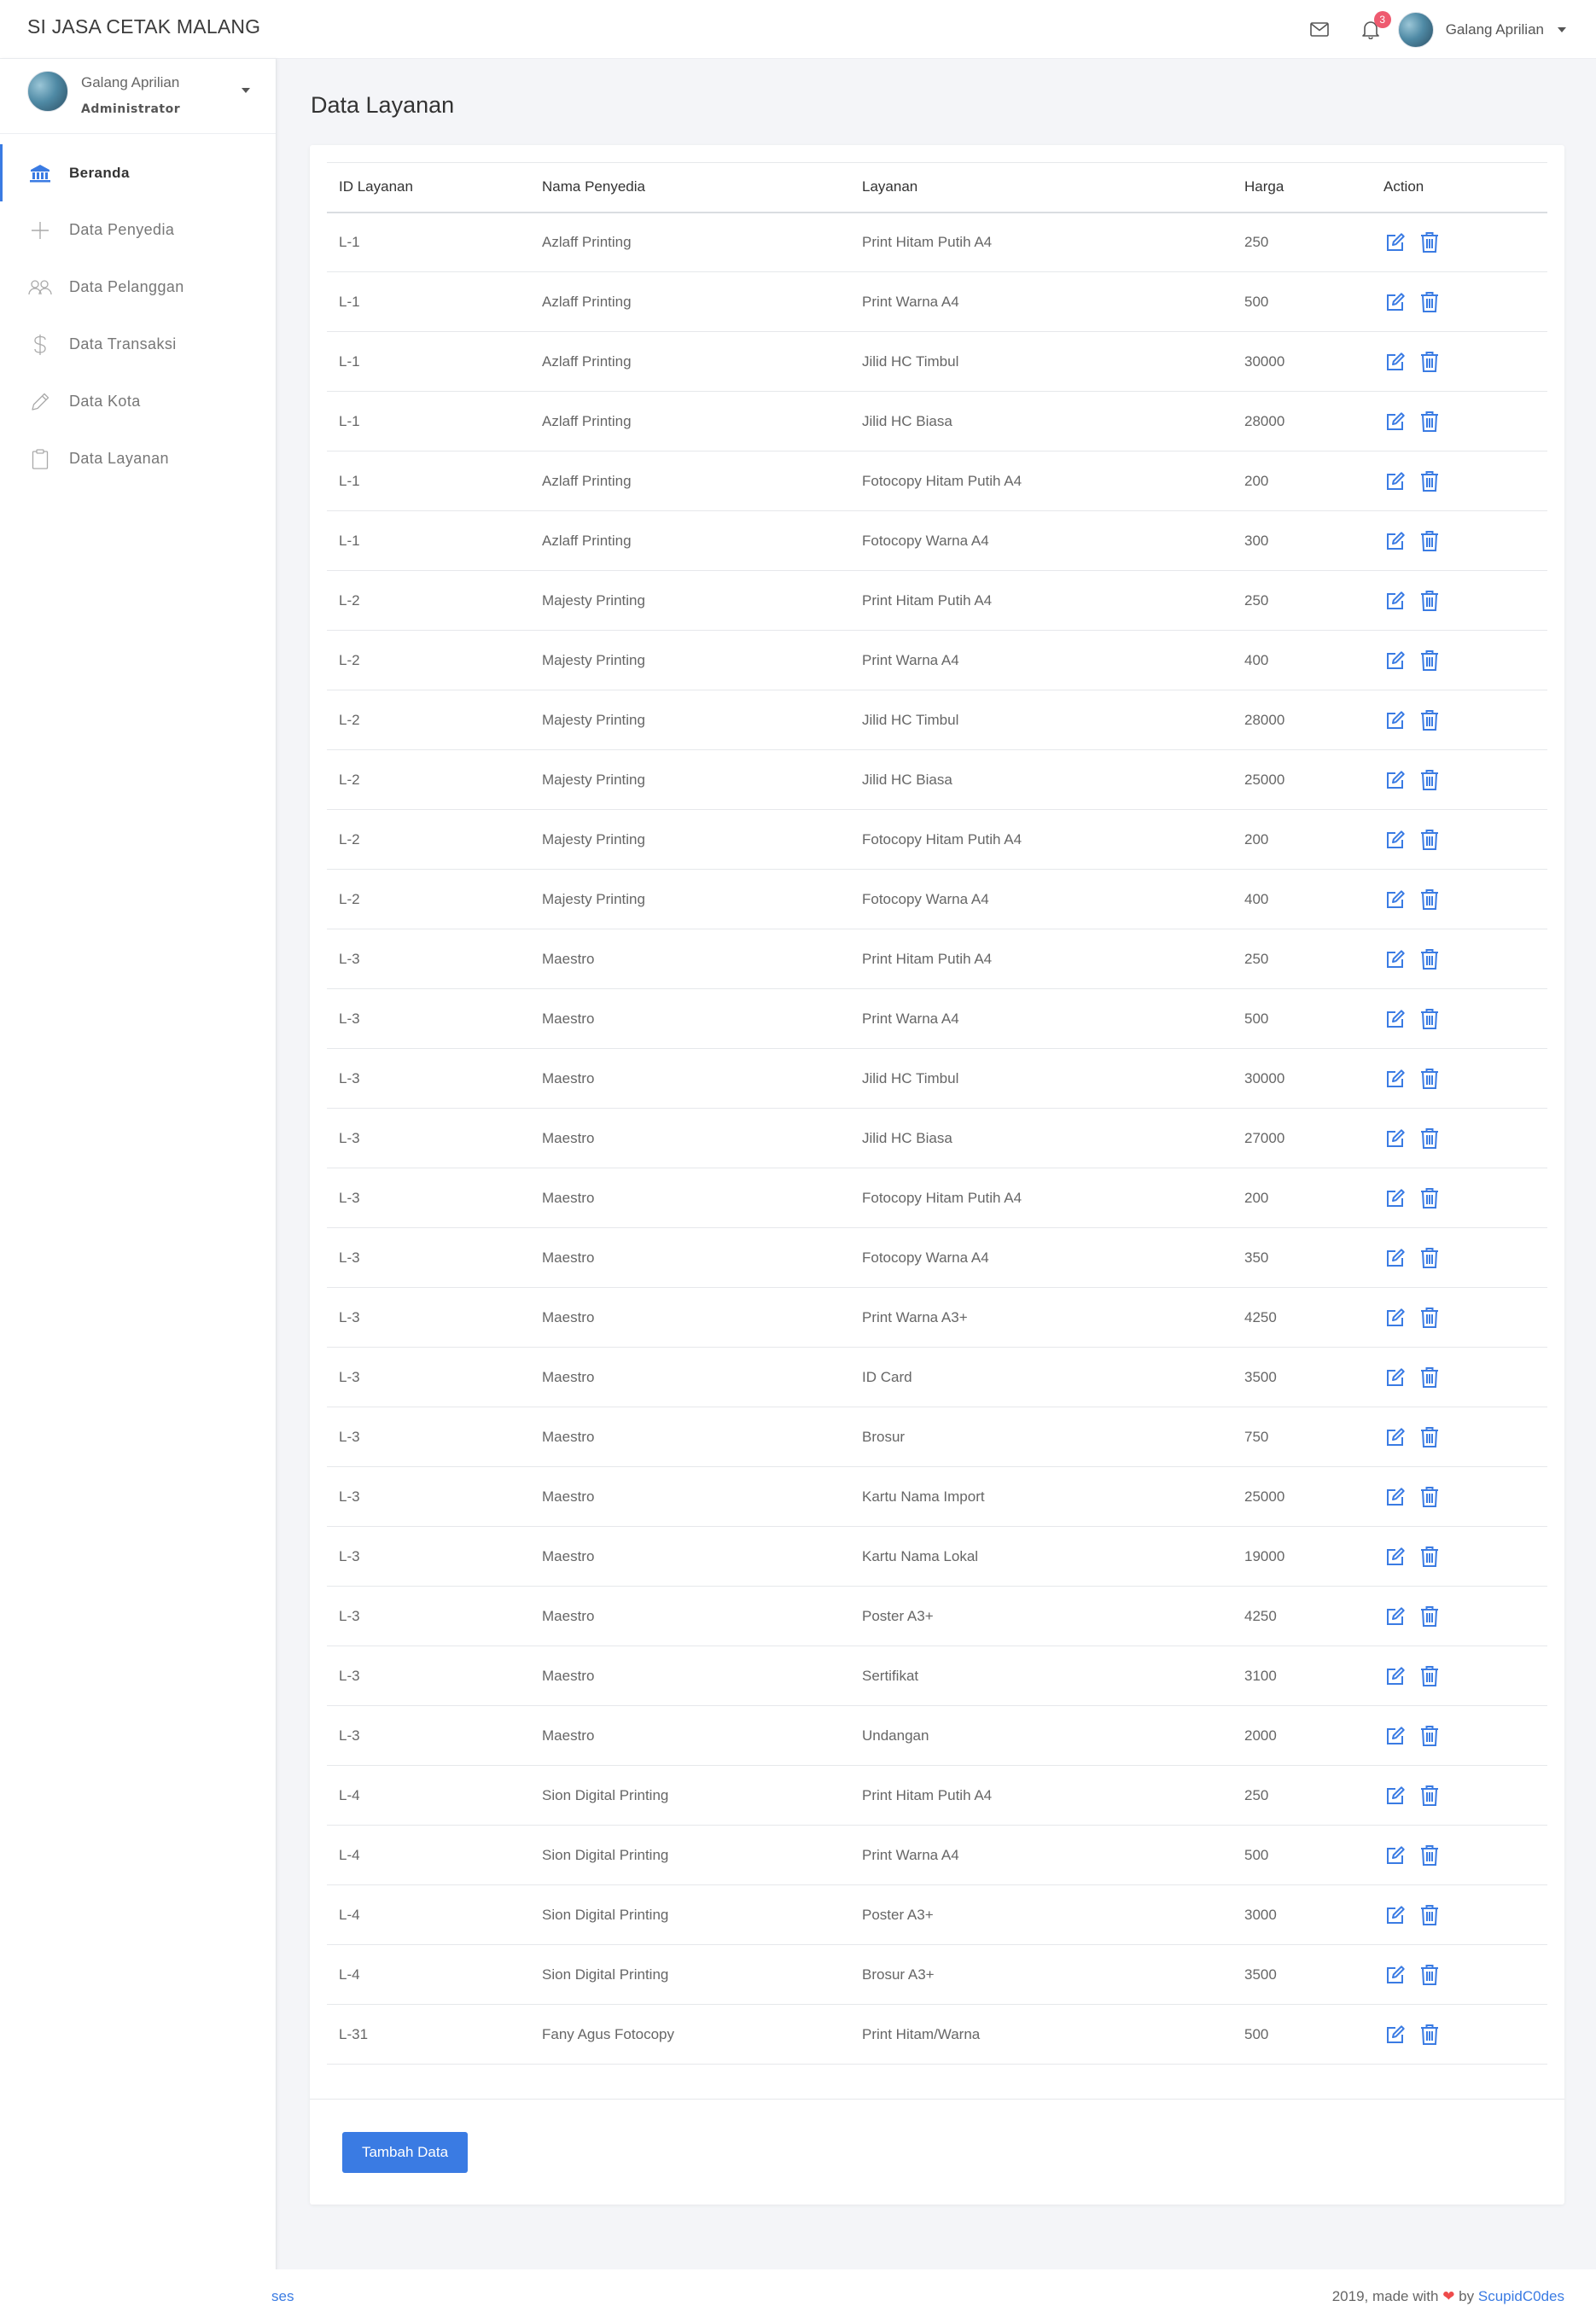 The image size is (1596, 2324). Describe the element at coordinates (1521, 2296) in the screenshot. I see `author-link: ScupidC0des` at that location.